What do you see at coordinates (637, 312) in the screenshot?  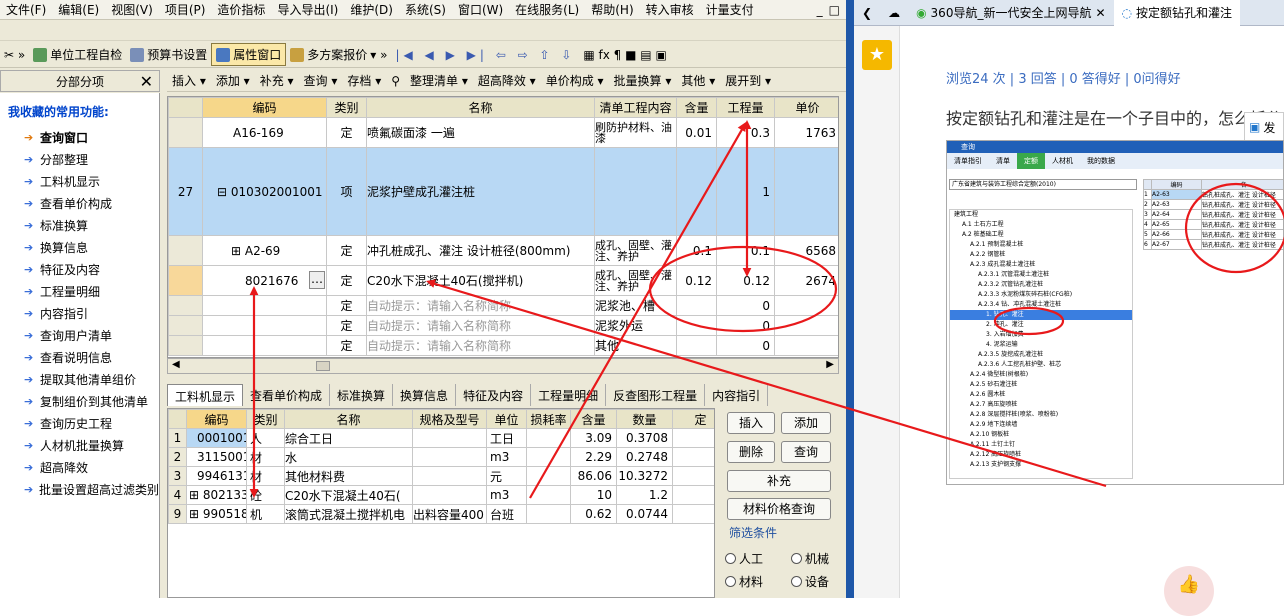 I see `annotation-line` at bounding box center [637, 312].